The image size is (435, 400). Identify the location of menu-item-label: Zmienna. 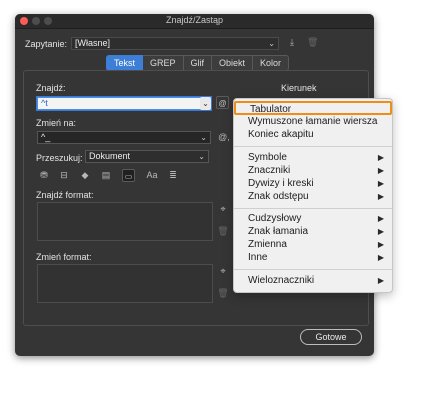
(267, 244).